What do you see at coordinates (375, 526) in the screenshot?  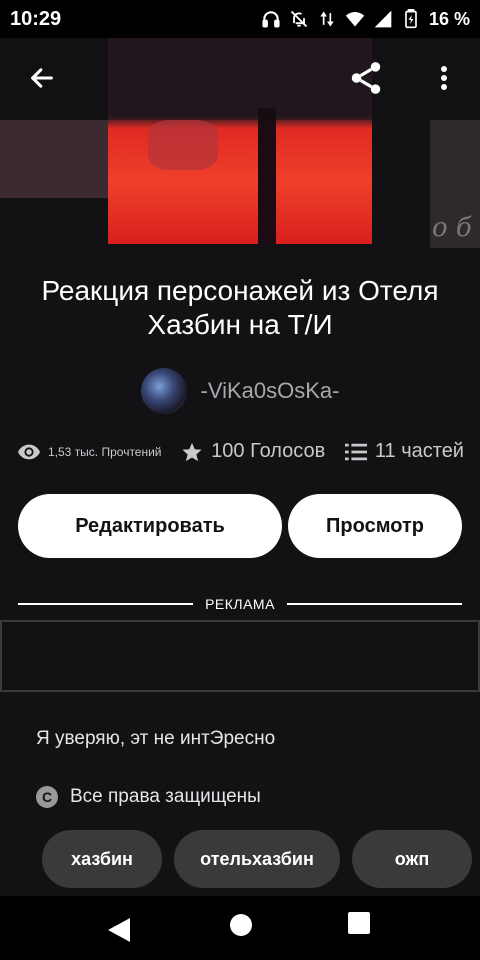 I see `view-button: Просмотр` at bounding box center [375, 526].